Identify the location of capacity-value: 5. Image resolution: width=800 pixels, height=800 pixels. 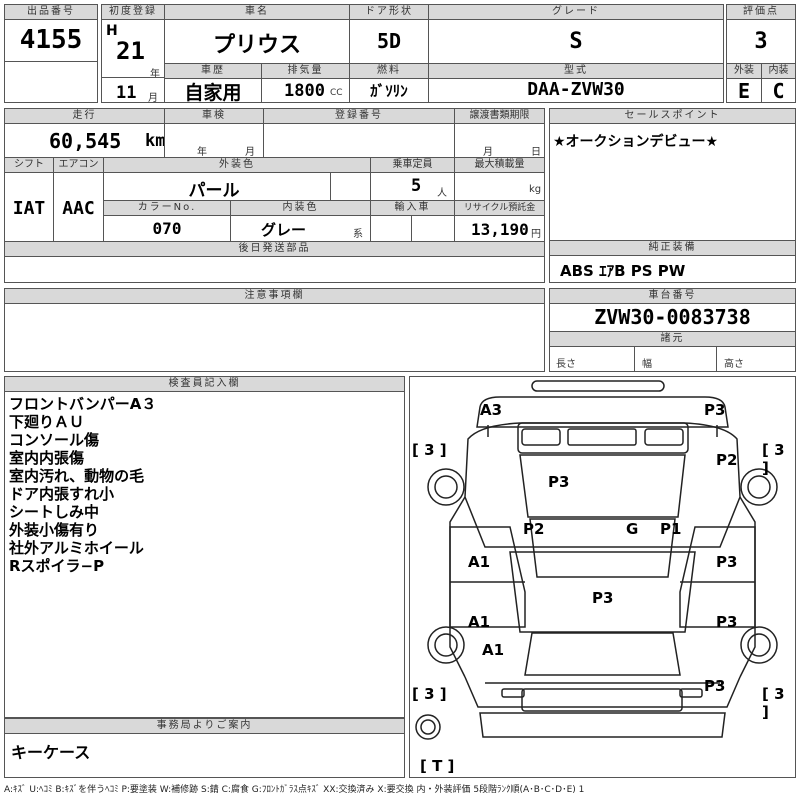
(416, 186).